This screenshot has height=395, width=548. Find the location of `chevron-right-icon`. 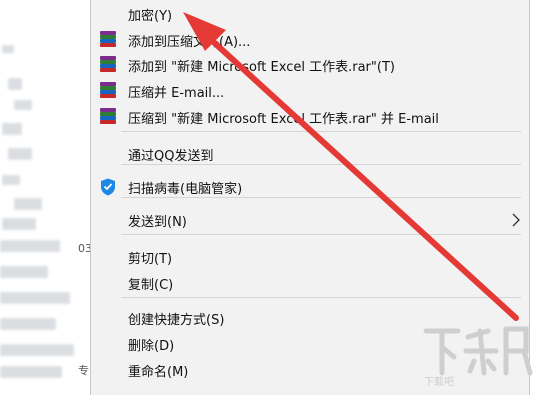

chevron-right-icon is located at coordinates (516, 220).